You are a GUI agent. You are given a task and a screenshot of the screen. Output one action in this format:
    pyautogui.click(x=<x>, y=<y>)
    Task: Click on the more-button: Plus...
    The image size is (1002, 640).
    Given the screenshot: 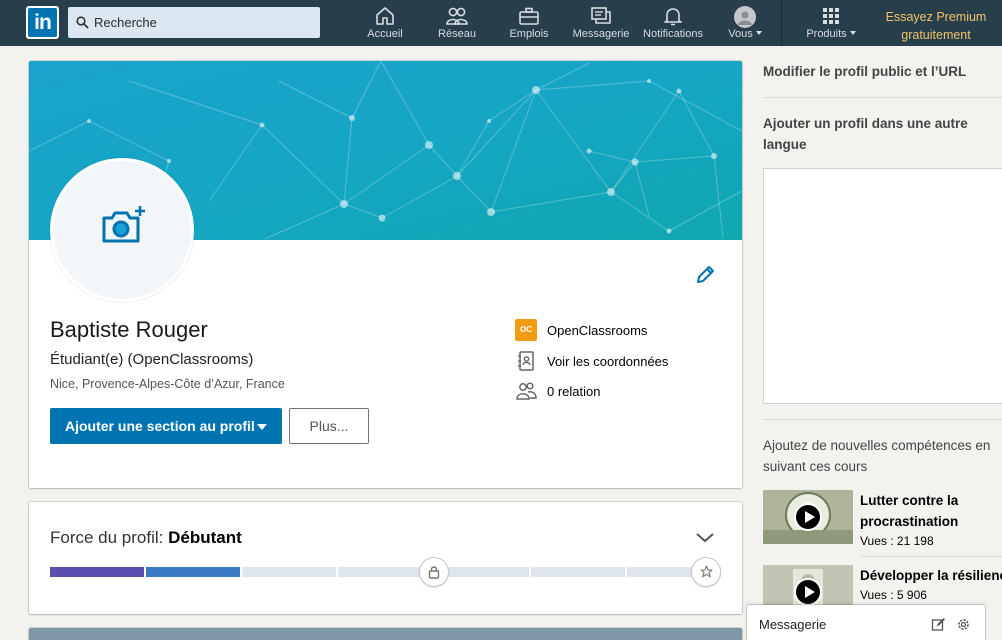 What is the action you would take?
    pyautogui.click(x=329, y=426)
    